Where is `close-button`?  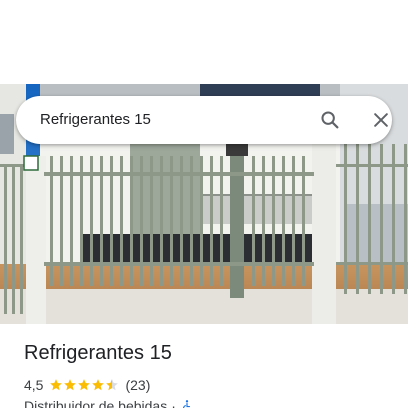
close-button is located at coordinates (381, 120).